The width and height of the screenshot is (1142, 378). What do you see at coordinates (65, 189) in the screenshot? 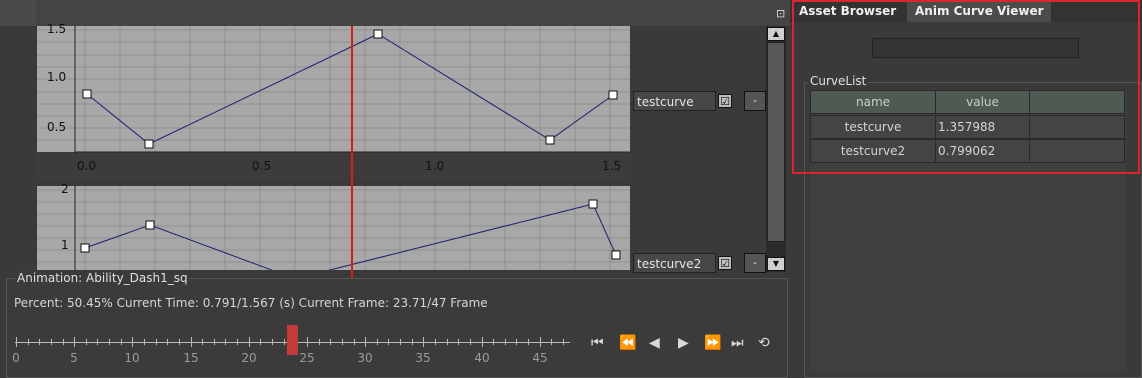
I see `y-tick-label: 2` at bounding box center [65, 189].